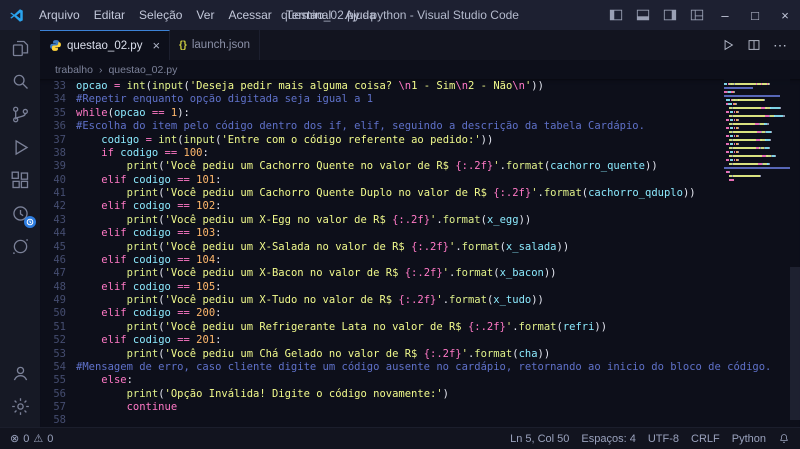 This screenshot has height=449, width=800. Describe the element at coordinates (20, 406) in the screenshot. I see `settings-gear-icon` at that location.